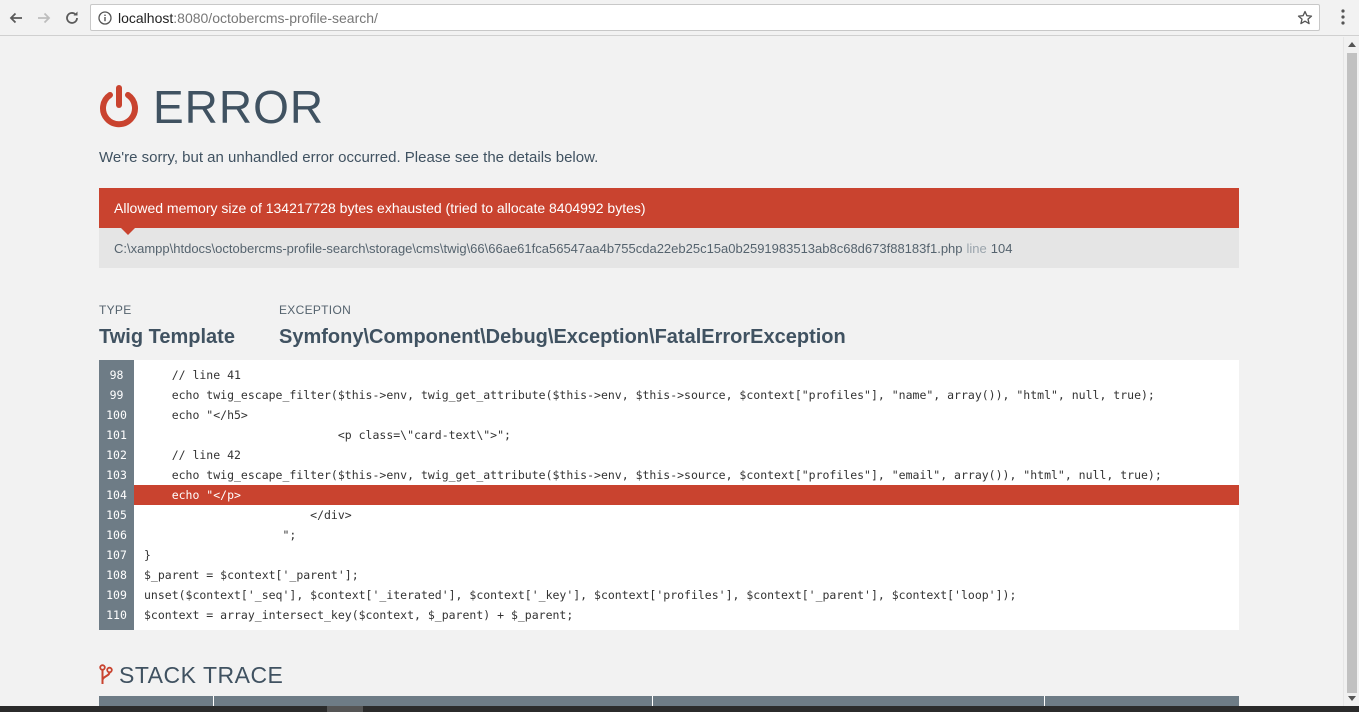 The width and height of the screenshot is (1359, 712). What do you see at coordinates (116, 615) in the screenshot?
I see `line-number-cell: 110` at bounding box center [116, 615].